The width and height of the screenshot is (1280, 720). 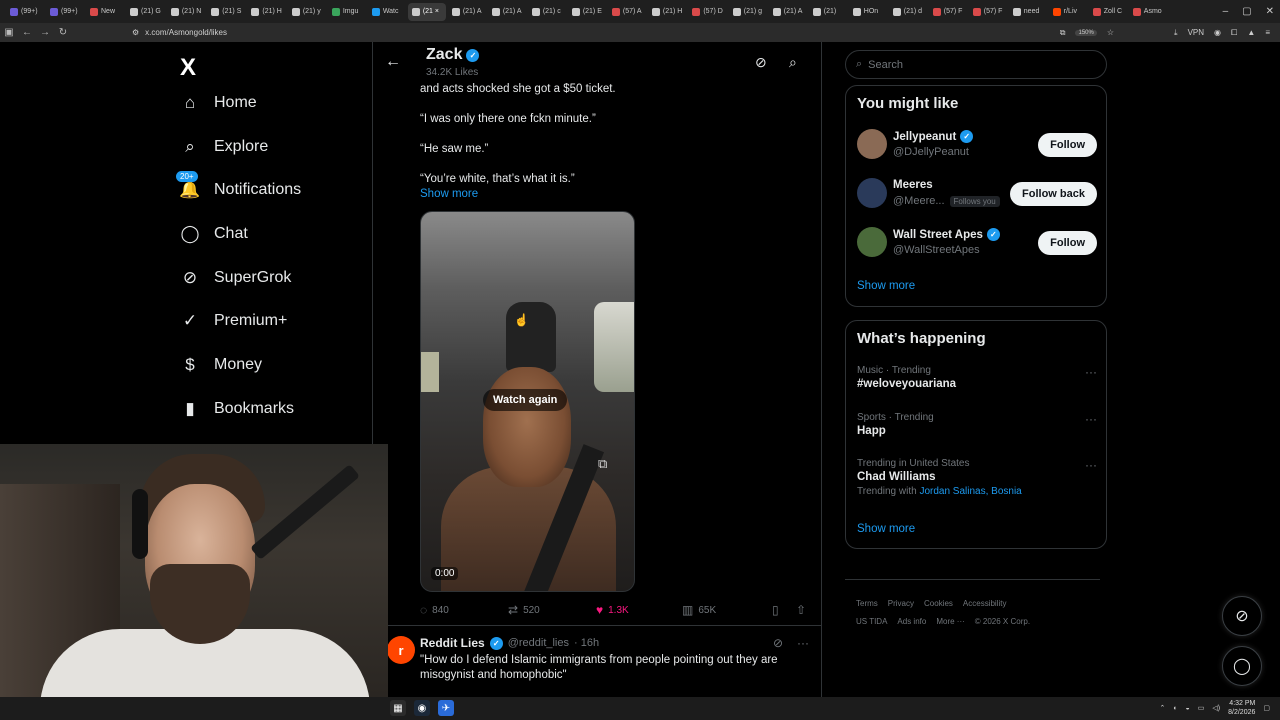 What do you see at coordinates (1086, 32) in the screenshot?
I see `zoom-badge: 150%` at bounding box center [1086, 32].